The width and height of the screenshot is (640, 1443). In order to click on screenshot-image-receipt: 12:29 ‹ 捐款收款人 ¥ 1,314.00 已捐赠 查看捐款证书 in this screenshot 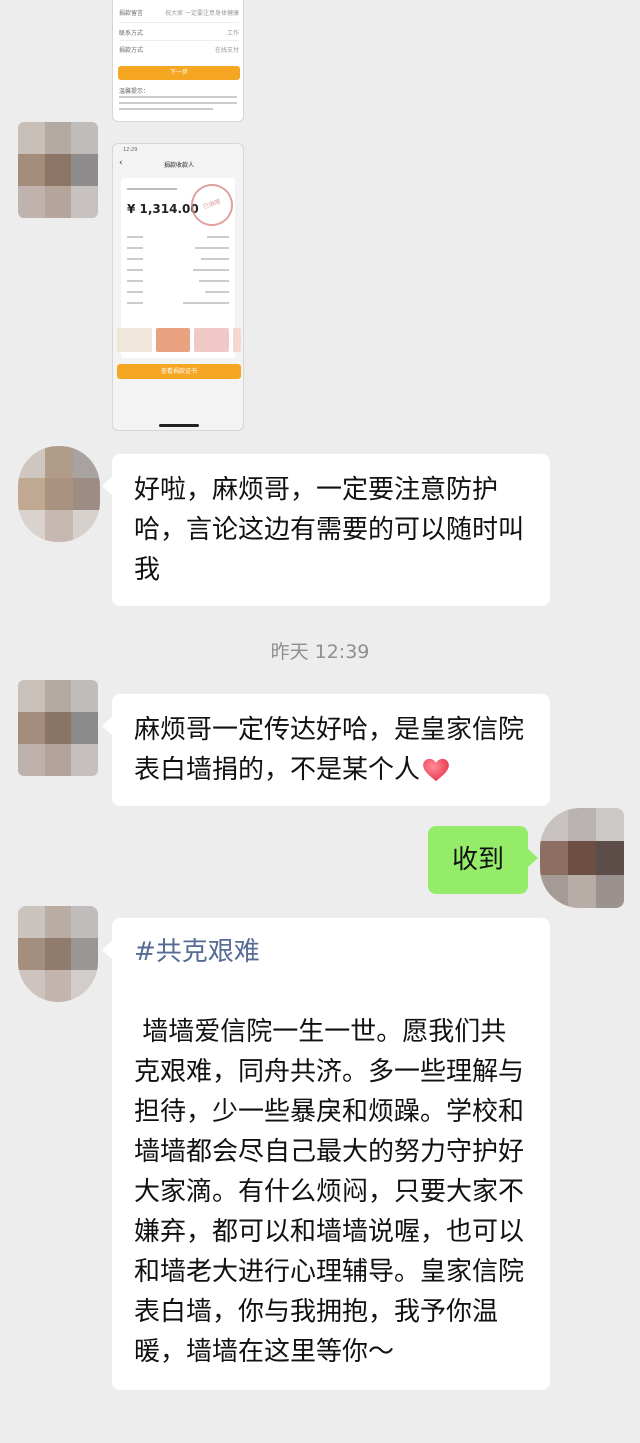, I will do `click(178, 287)`.